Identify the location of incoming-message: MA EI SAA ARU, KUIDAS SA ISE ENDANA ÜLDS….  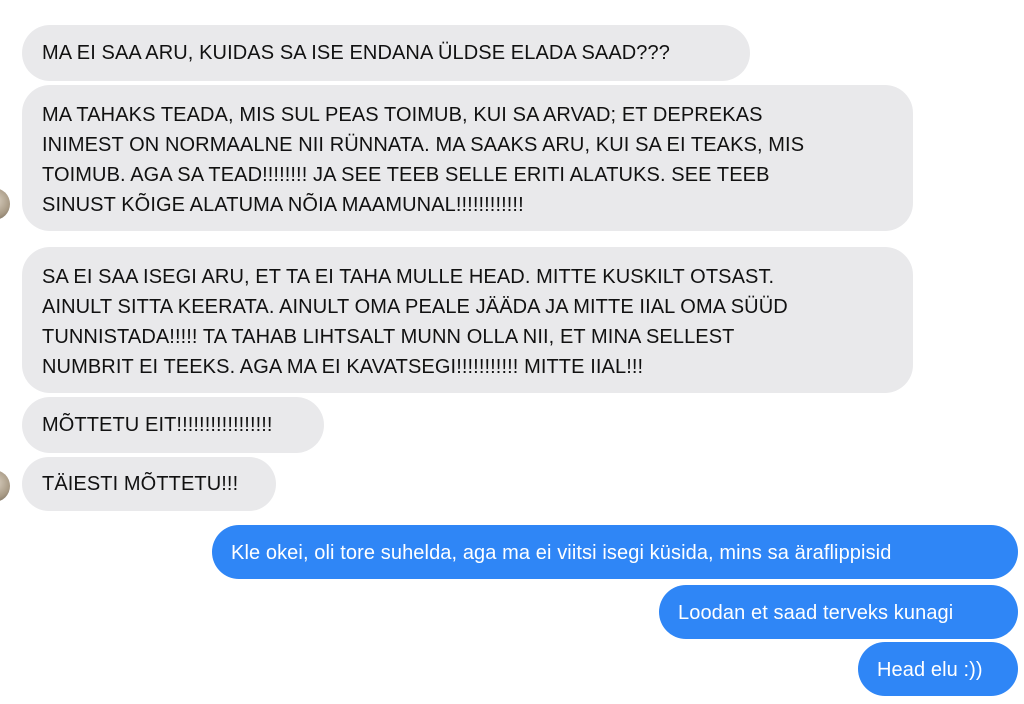
(386, 53).